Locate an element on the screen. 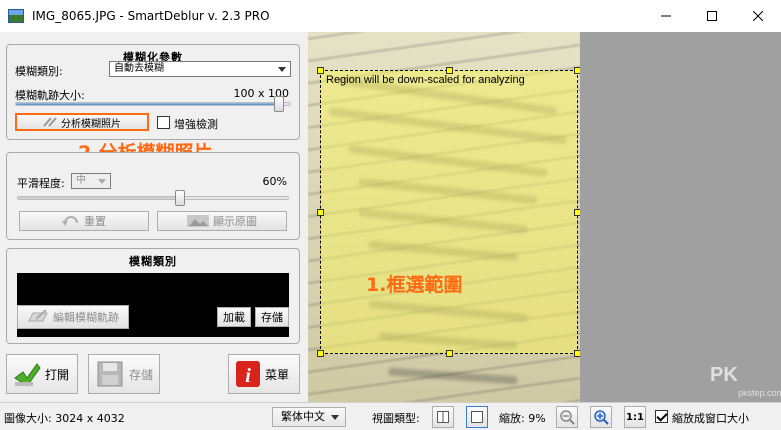  smoothing-label: 平滑程度: is located at coordinates (41, 183).